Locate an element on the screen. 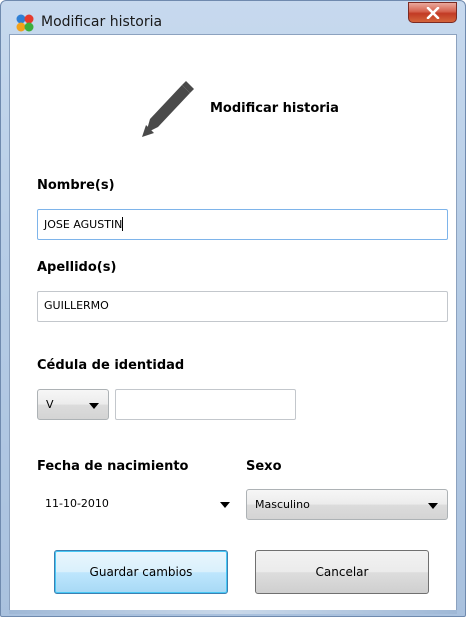  pencil-icon is located at coordinates (168, 109).